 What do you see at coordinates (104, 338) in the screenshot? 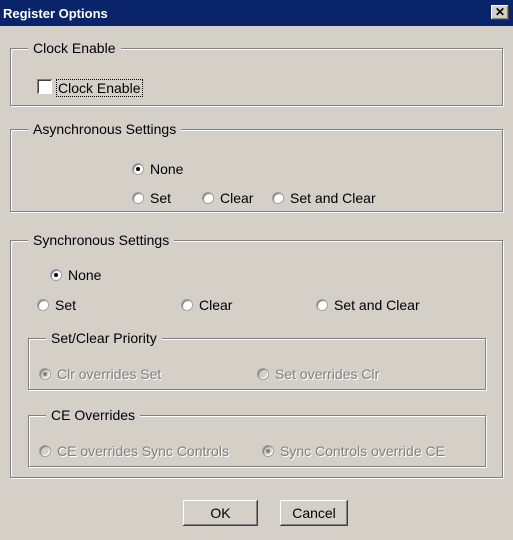
I see `set-clear-priority-legend: Set/Clear Priority` at bounding box center [104, 338].